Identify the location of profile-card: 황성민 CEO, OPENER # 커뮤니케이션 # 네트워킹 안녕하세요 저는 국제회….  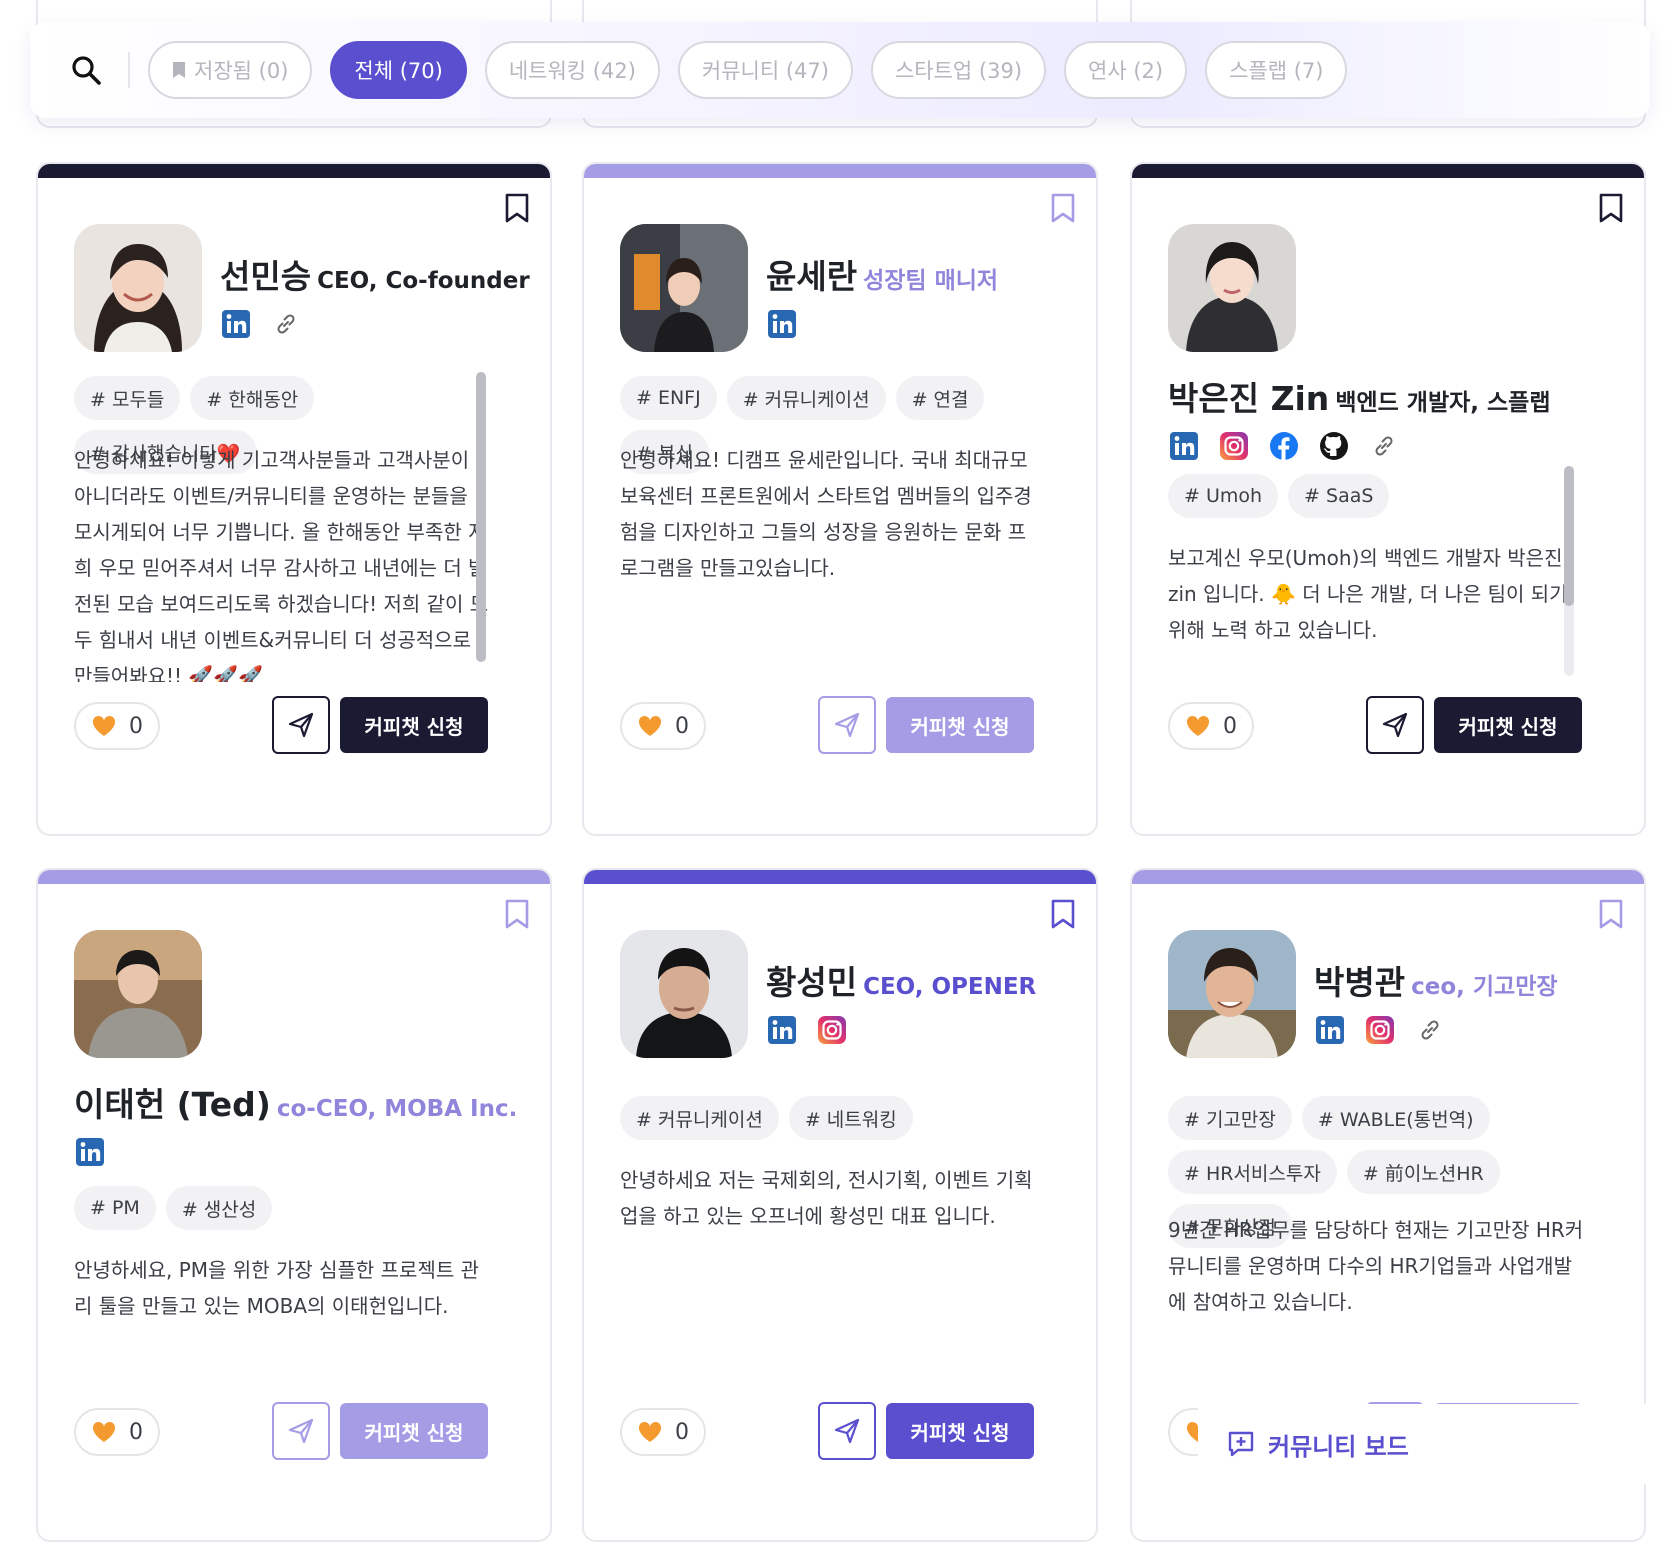
(840, 1205).